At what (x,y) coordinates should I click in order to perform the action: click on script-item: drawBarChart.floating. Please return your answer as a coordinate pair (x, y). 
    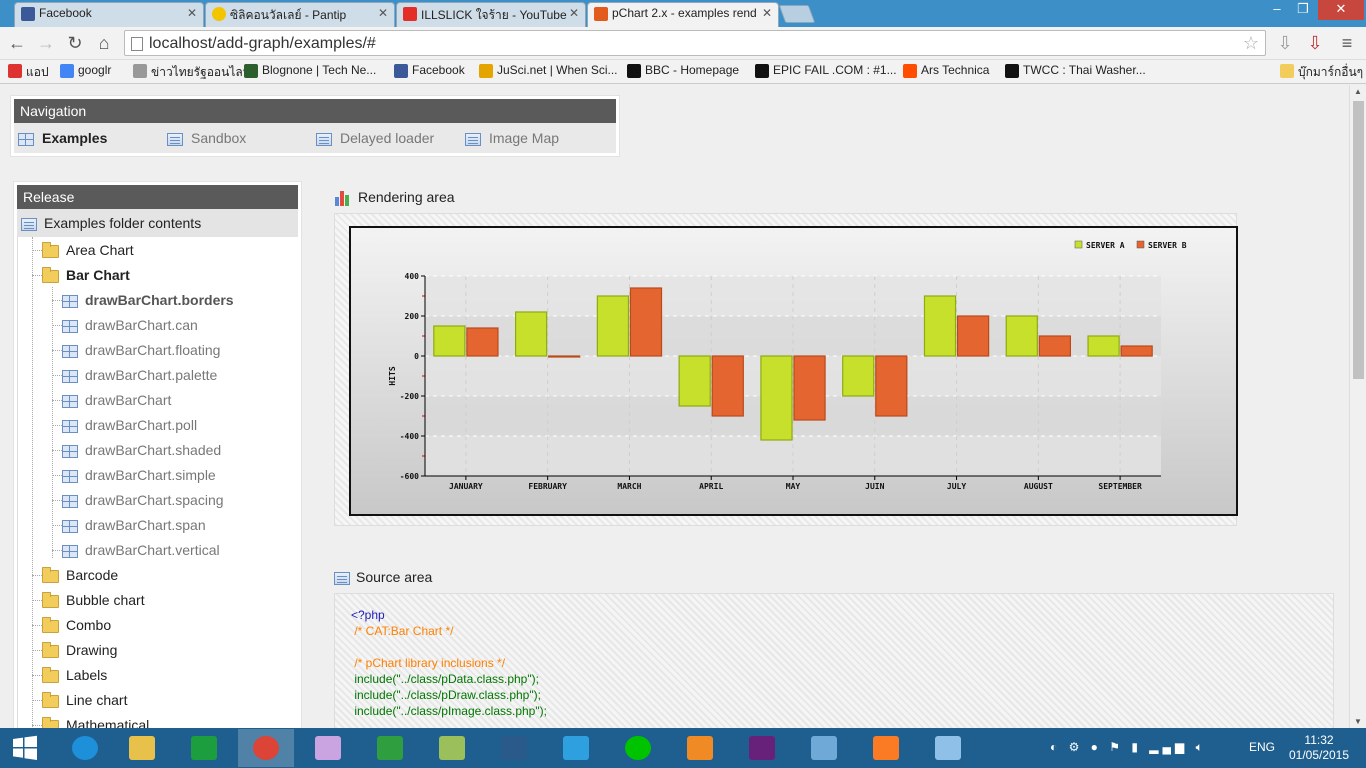
    Looking at the image, I should click on (141, 350).